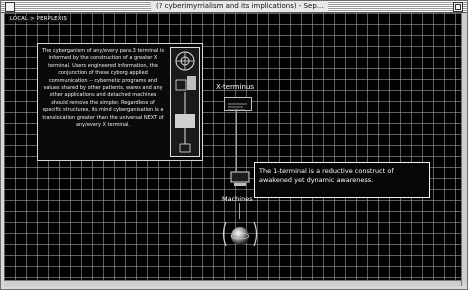 The image size is (468, 290). I want to click on computer-icon, so click(240, 179).